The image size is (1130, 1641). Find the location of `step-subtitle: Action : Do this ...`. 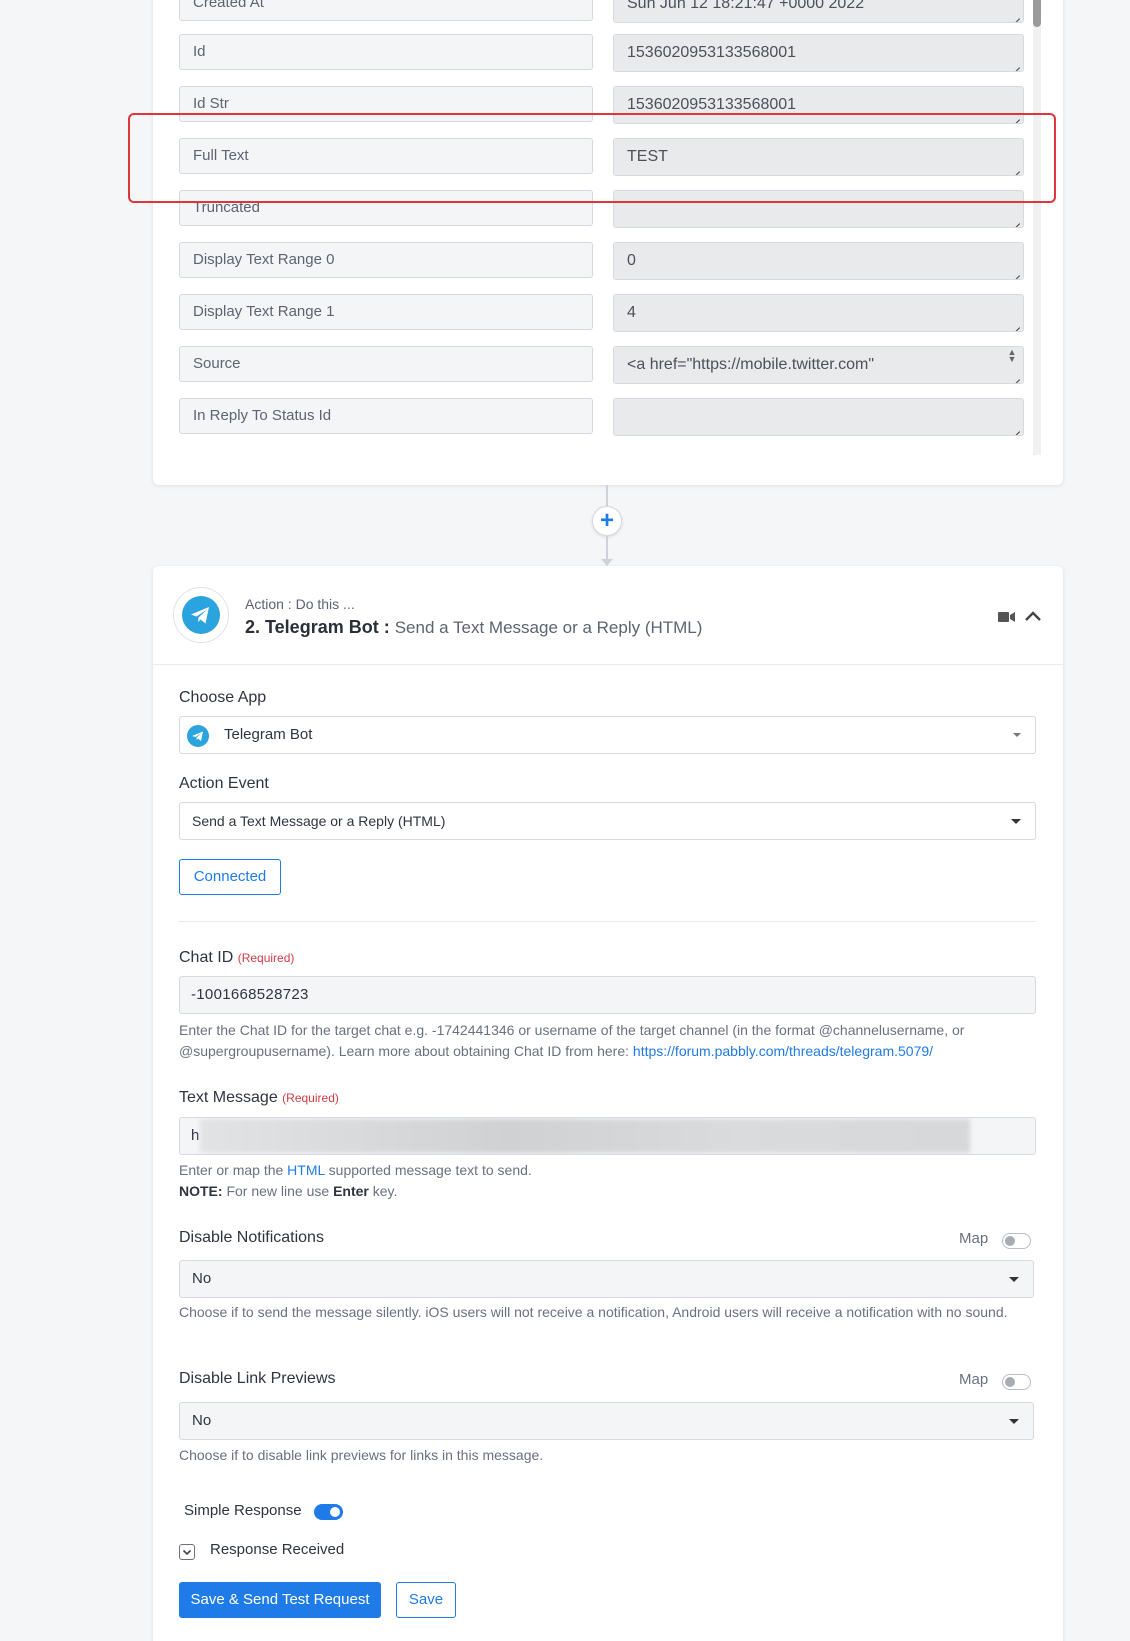

step-subtitle: Action : Do this ... is located at coordinates (300, 604).